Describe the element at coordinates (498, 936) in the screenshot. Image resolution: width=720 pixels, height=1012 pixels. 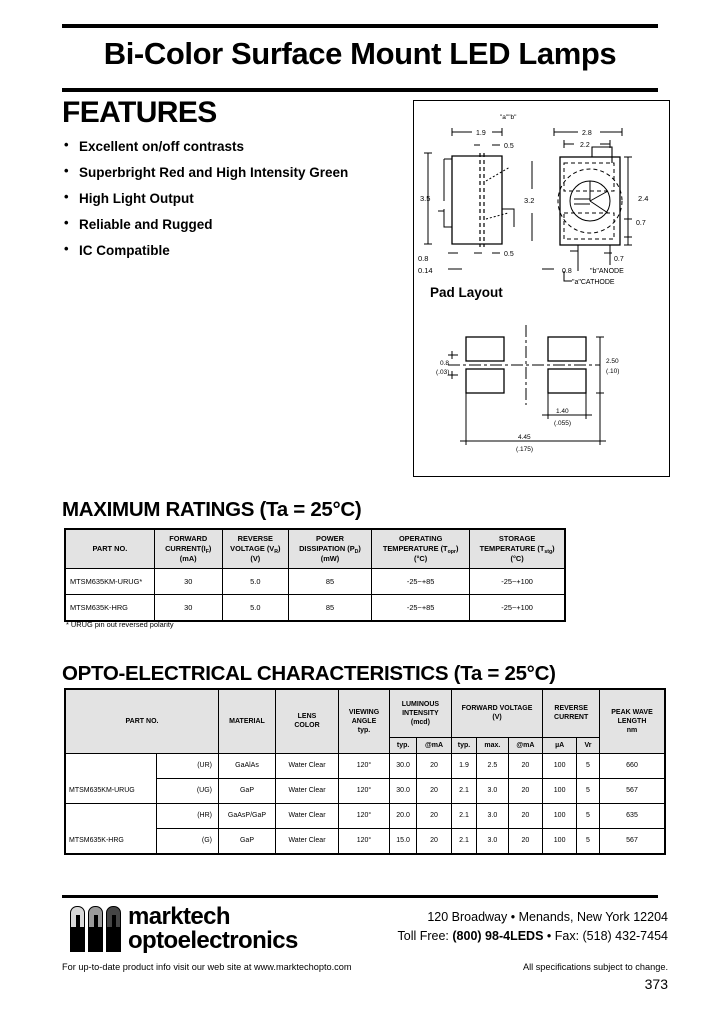
I see `toll-free-number: (800) 98-4LEDS` at that location.